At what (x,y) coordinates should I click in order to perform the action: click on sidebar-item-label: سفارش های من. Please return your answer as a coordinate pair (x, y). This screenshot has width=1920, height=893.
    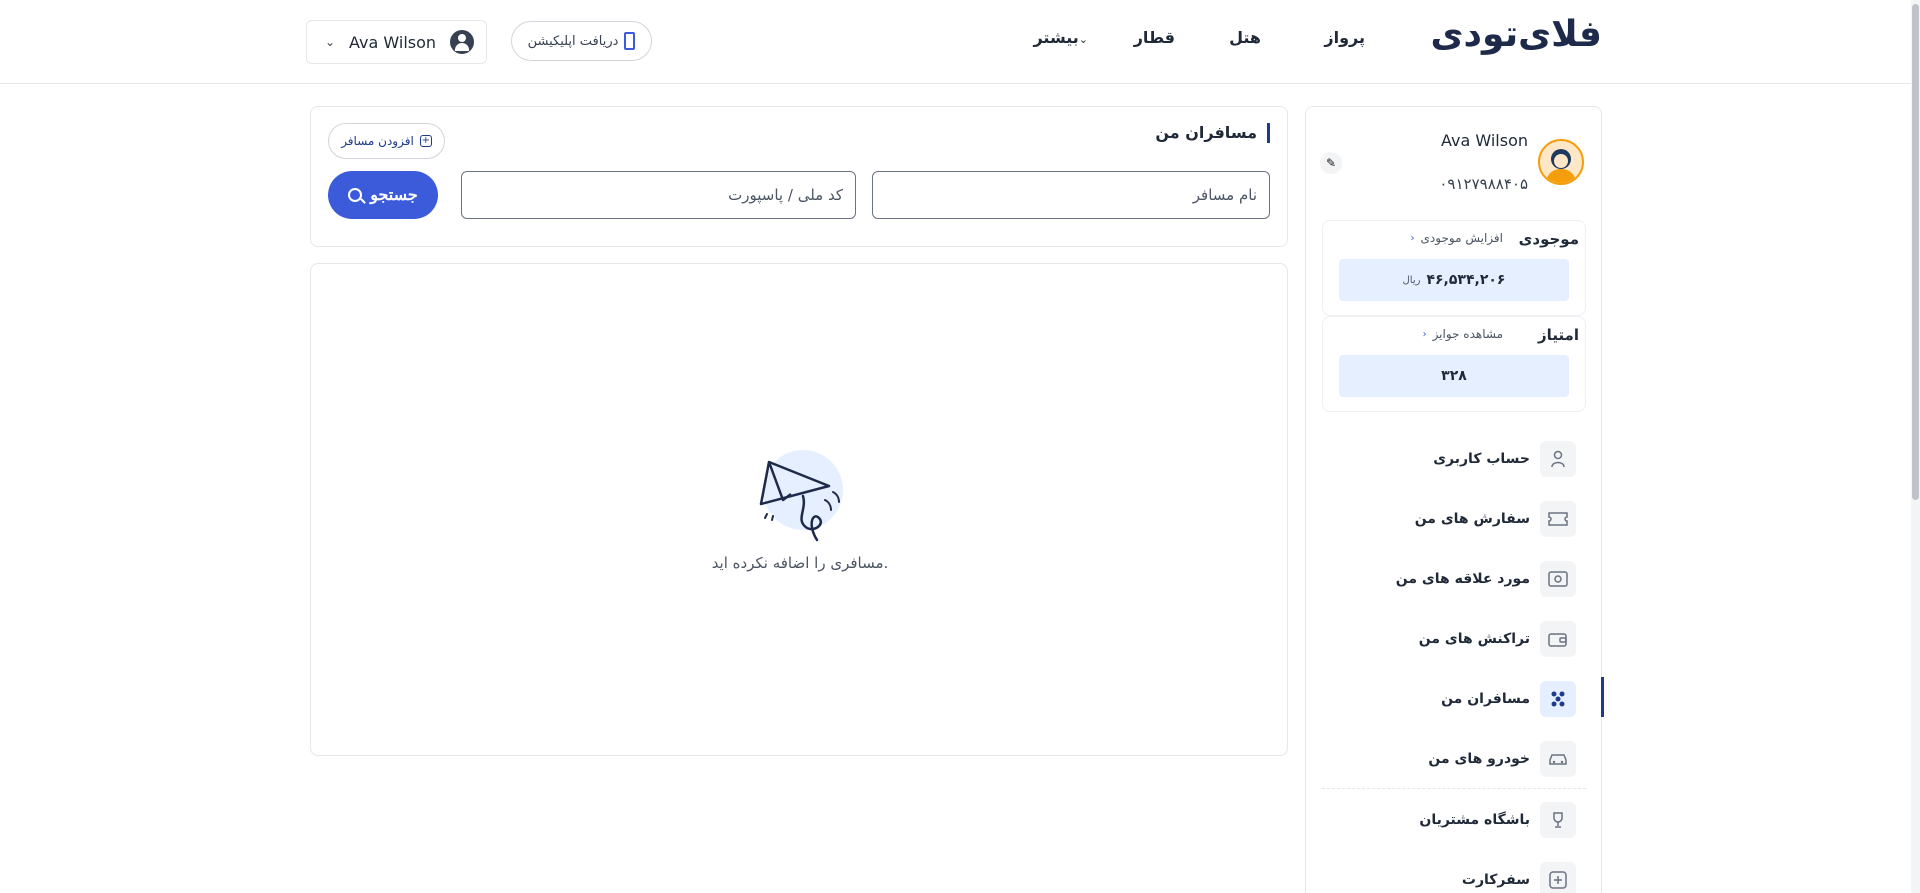
    Looking at the image, I should click on (1472, 519).